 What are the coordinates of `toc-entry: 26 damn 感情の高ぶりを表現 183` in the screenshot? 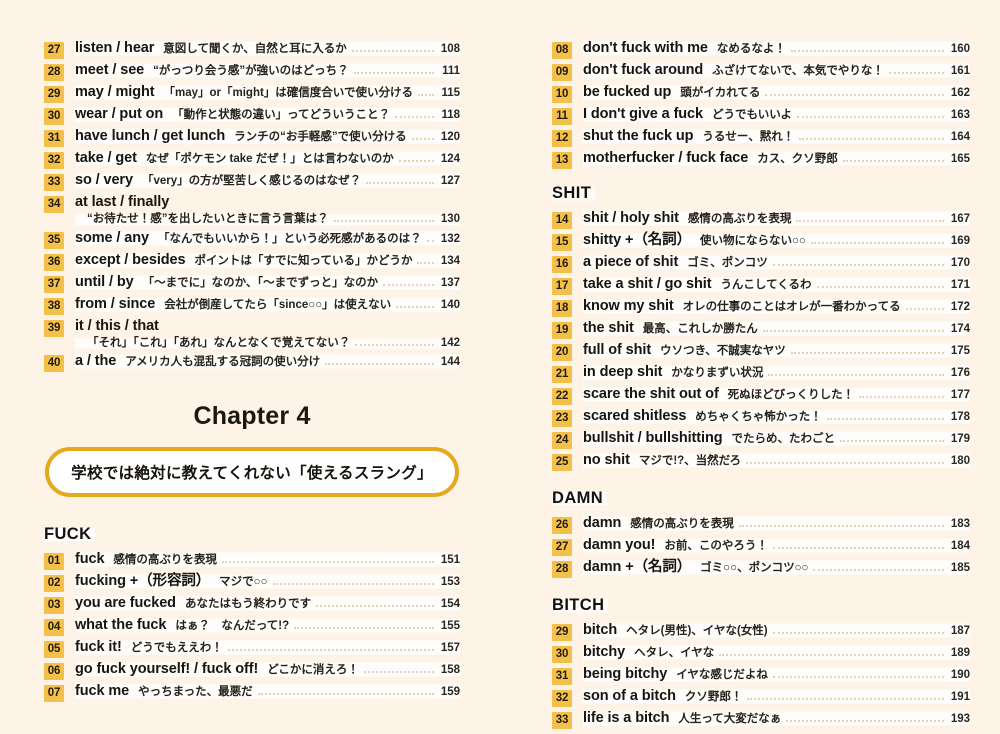 It's located at (761, 524).